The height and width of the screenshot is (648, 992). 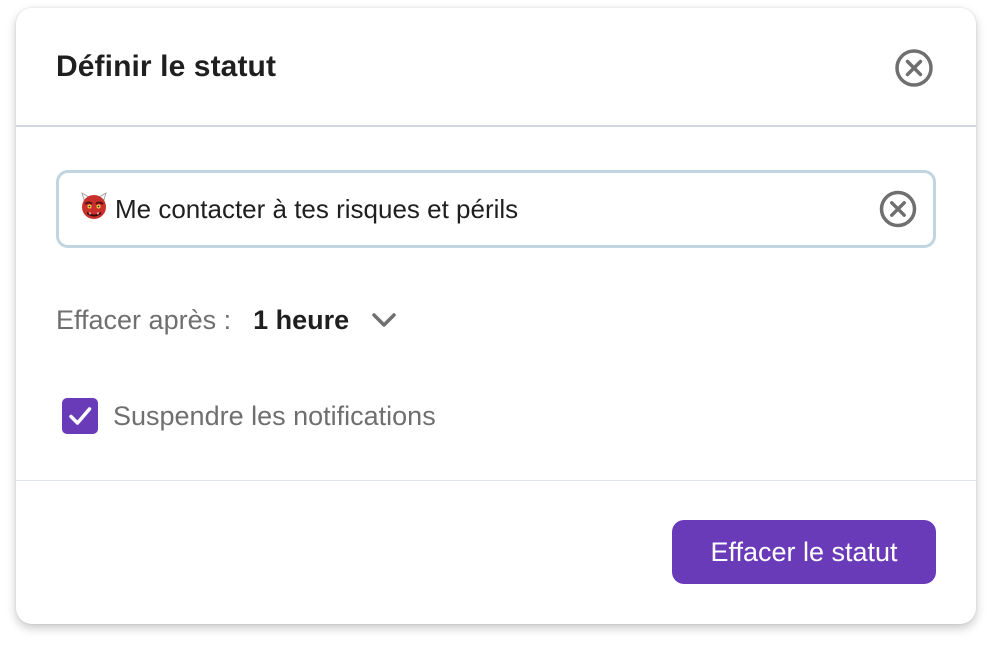 What do you see at coordinates (94, 206) in the screenshot?
I see `ogre-face-icon` at bounding box center [94, 206].